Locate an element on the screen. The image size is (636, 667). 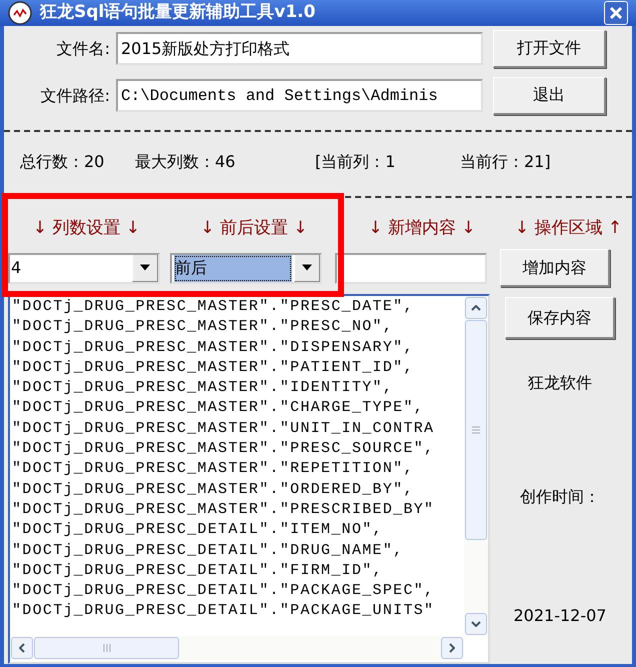
action-button: 打开文件 is located at coordinates (549, 49).